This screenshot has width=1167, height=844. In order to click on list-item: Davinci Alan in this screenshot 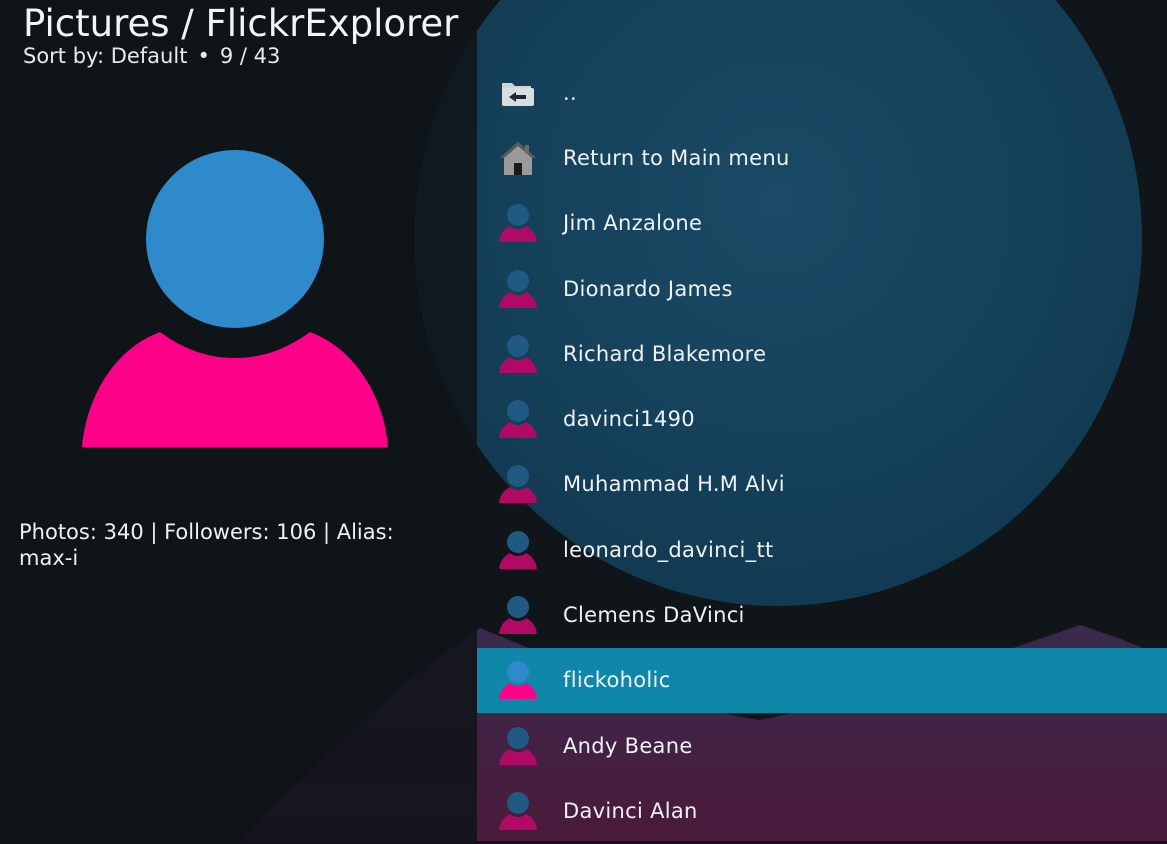, I will do `click(822, 810)`.